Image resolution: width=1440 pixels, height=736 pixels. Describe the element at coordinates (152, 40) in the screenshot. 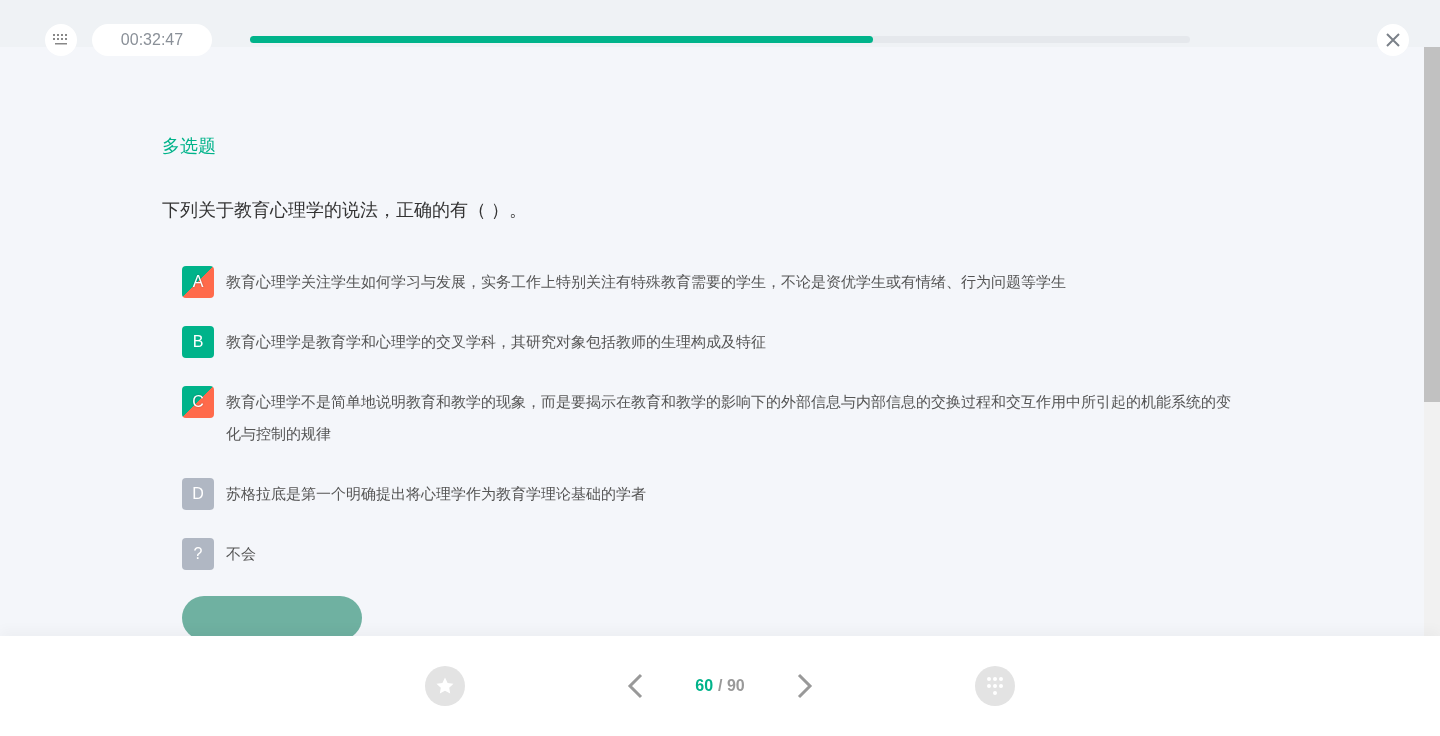

I see `timer: 00:32:47` at that location.